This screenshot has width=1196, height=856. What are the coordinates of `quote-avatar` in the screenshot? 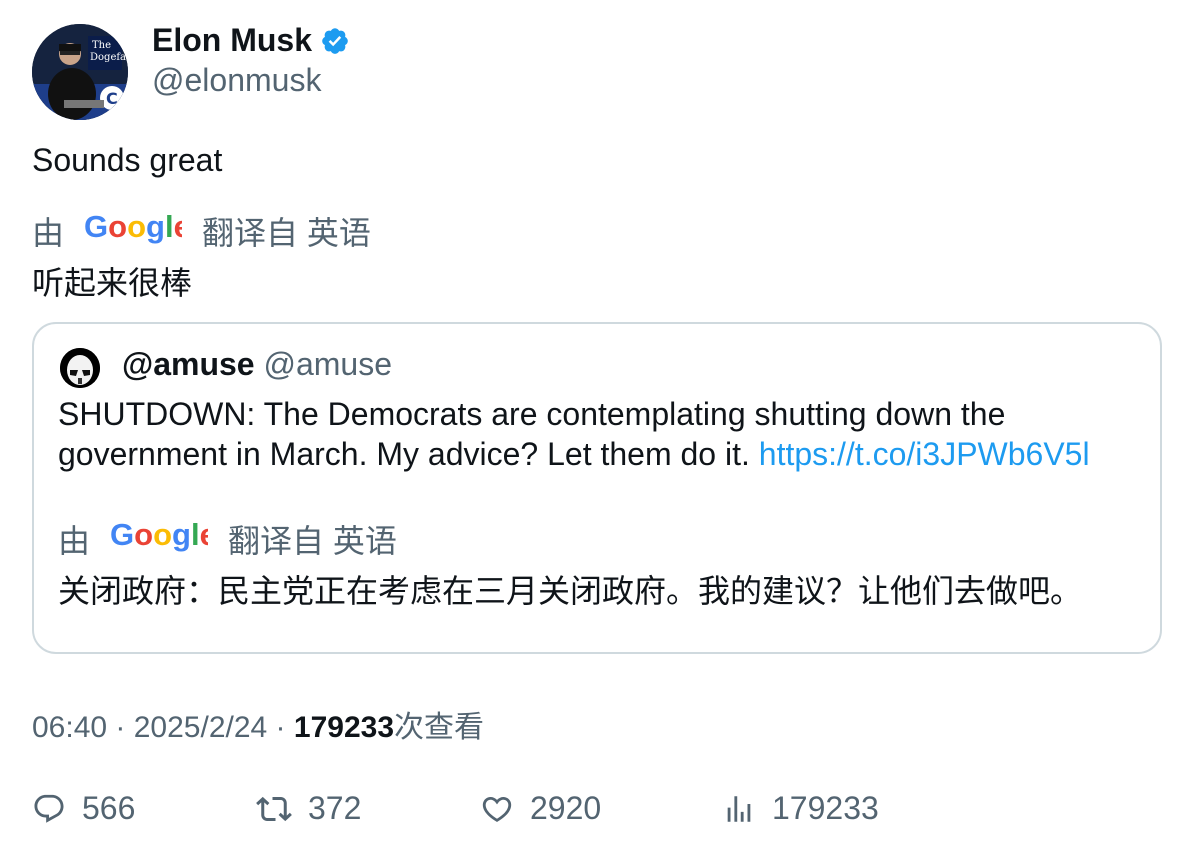 It's located at (80, 368).